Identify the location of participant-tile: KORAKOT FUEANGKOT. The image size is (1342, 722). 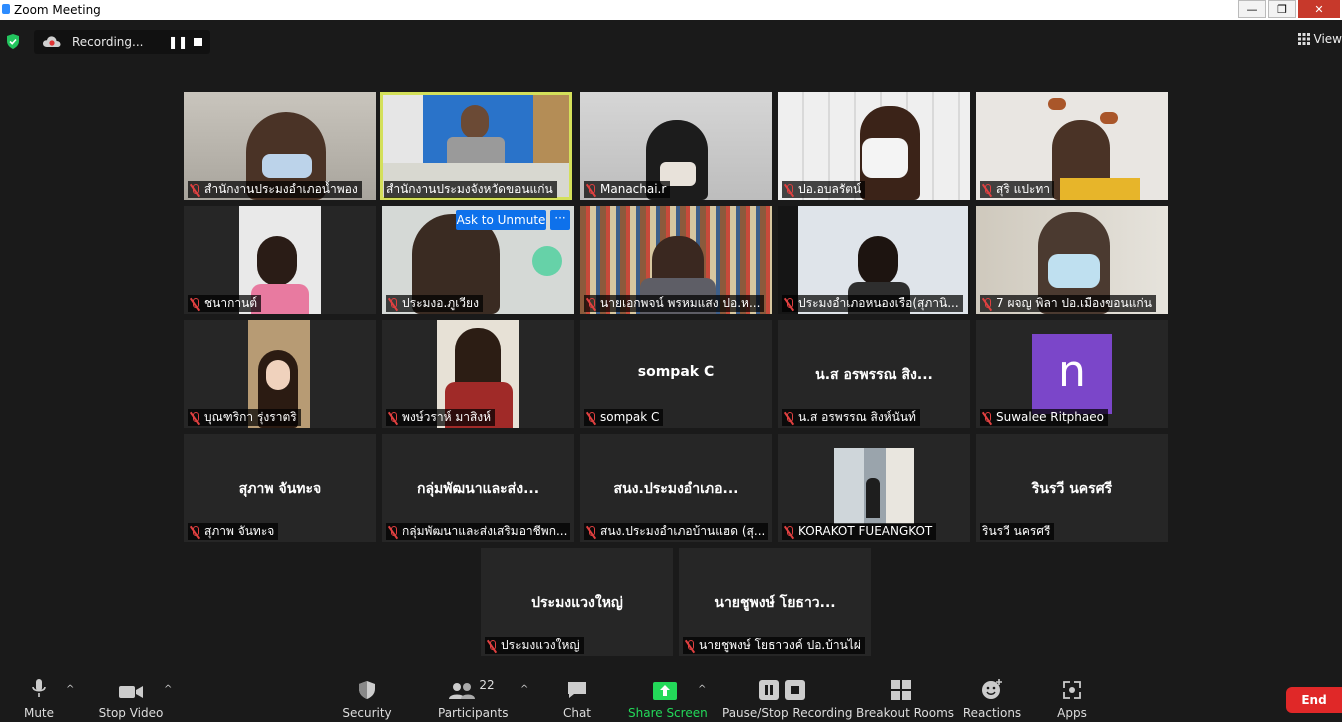
(874, 488).